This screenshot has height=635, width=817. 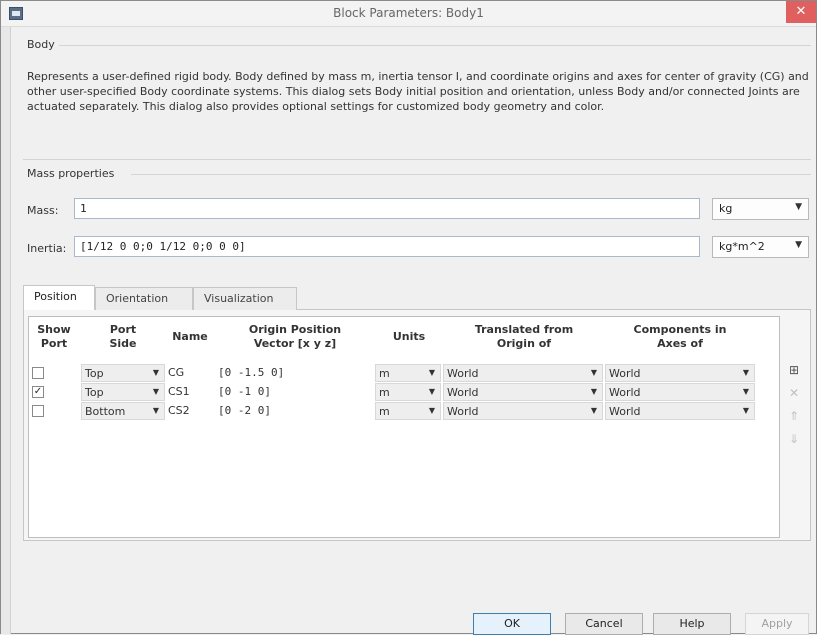 I want to click on show-port-checkbox-checked: ✓, so click(x=38, y=392).